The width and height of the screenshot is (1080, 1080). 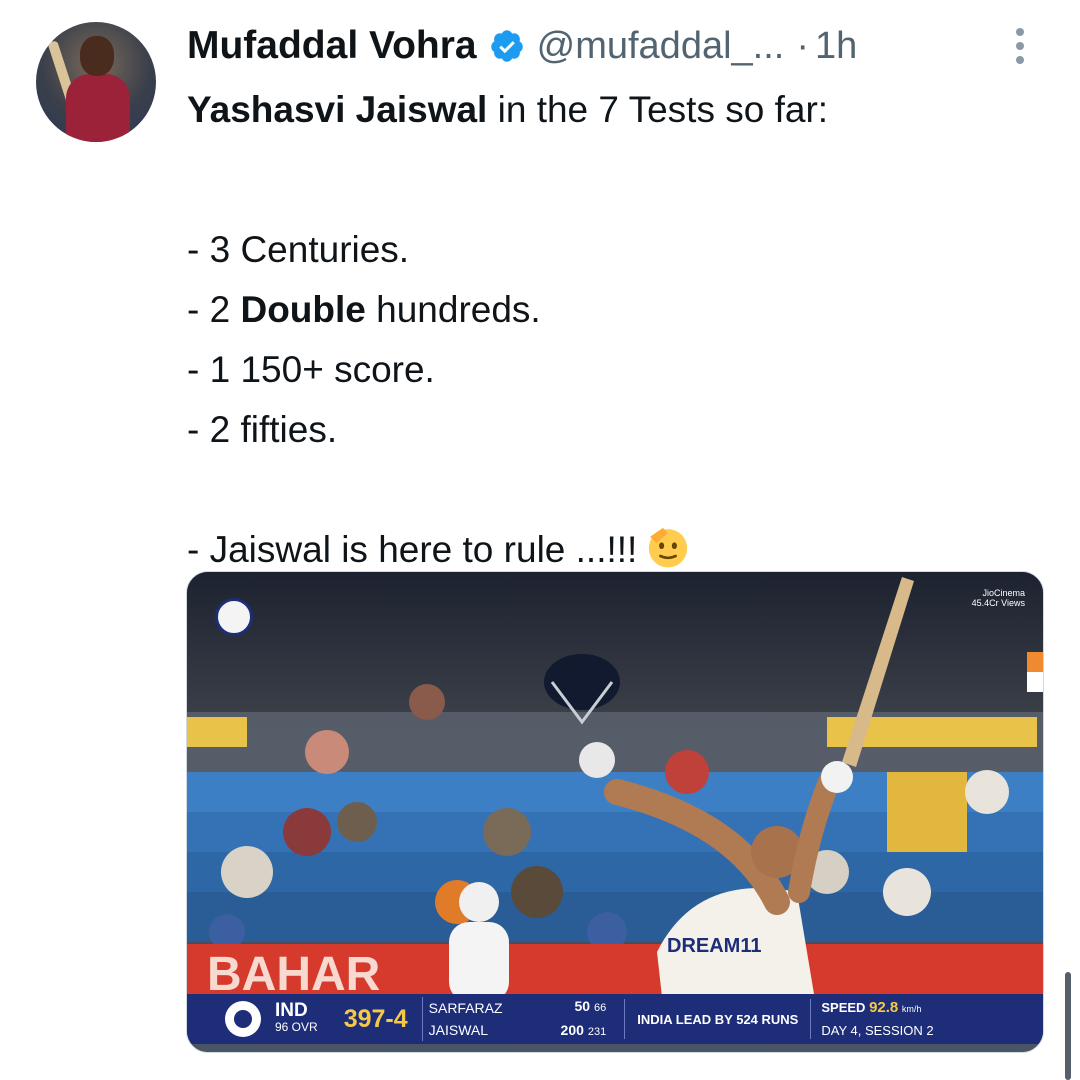 I want to click on watermark-brand: JioCinema, so click(x=1003, y=593).